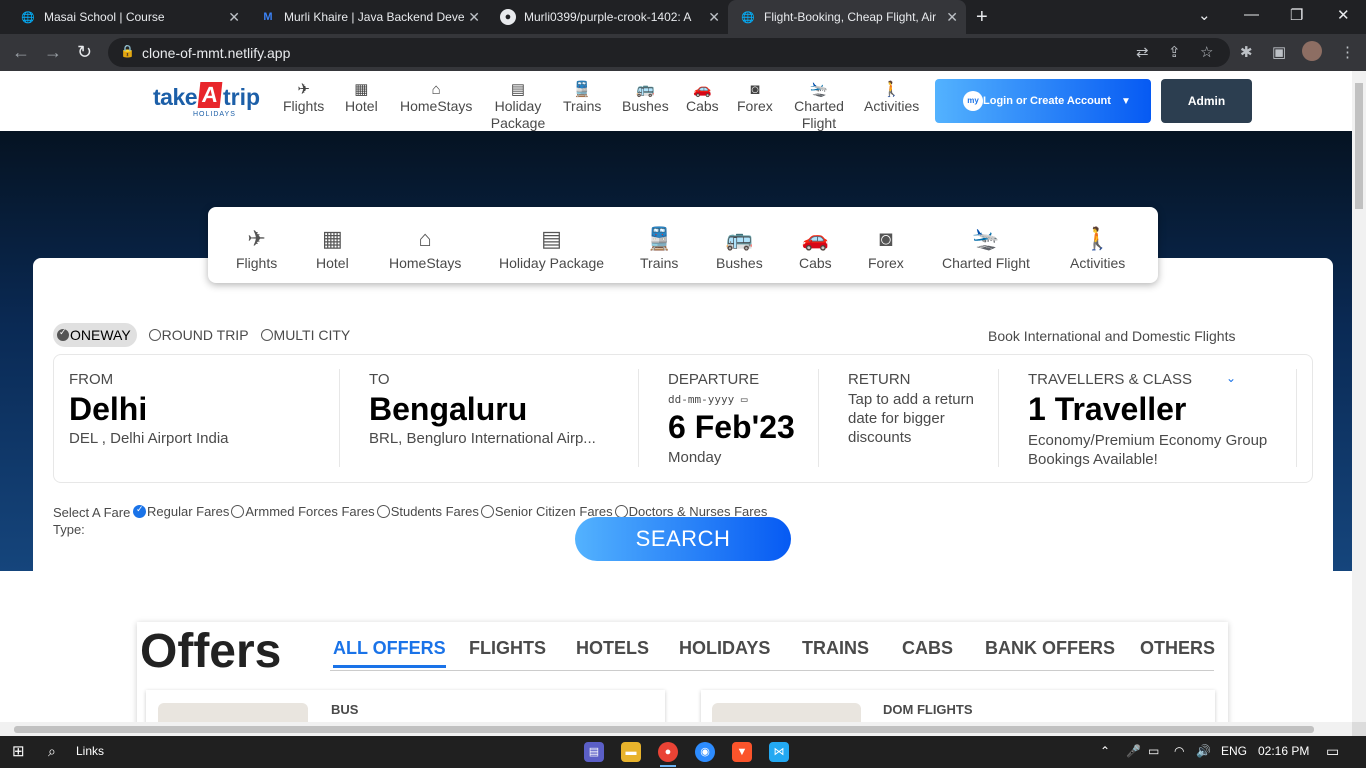  Describe the element at coordinates (95, 335) in the screenshot. I see `trip-type-oneway: ONEWAY` at that location.